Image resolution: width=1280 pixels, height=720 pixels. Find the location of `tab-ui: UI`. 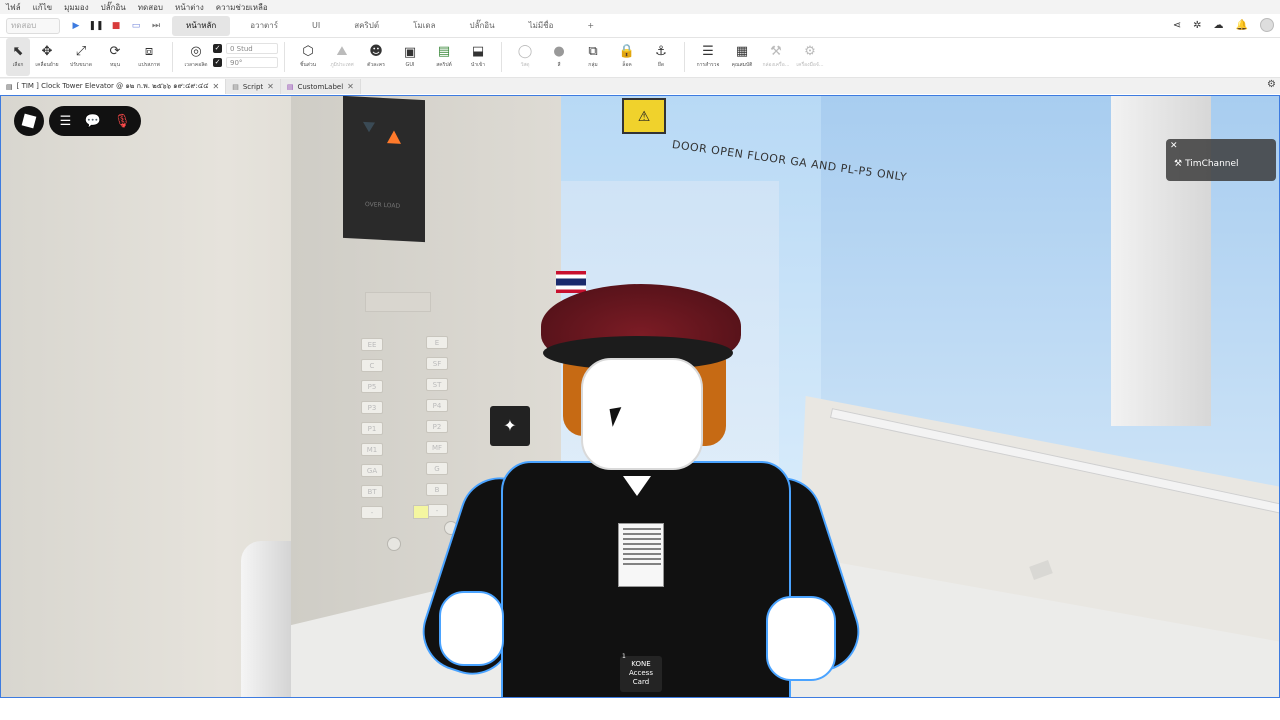

tab-ui: UI is located at coordinates (316, 26).